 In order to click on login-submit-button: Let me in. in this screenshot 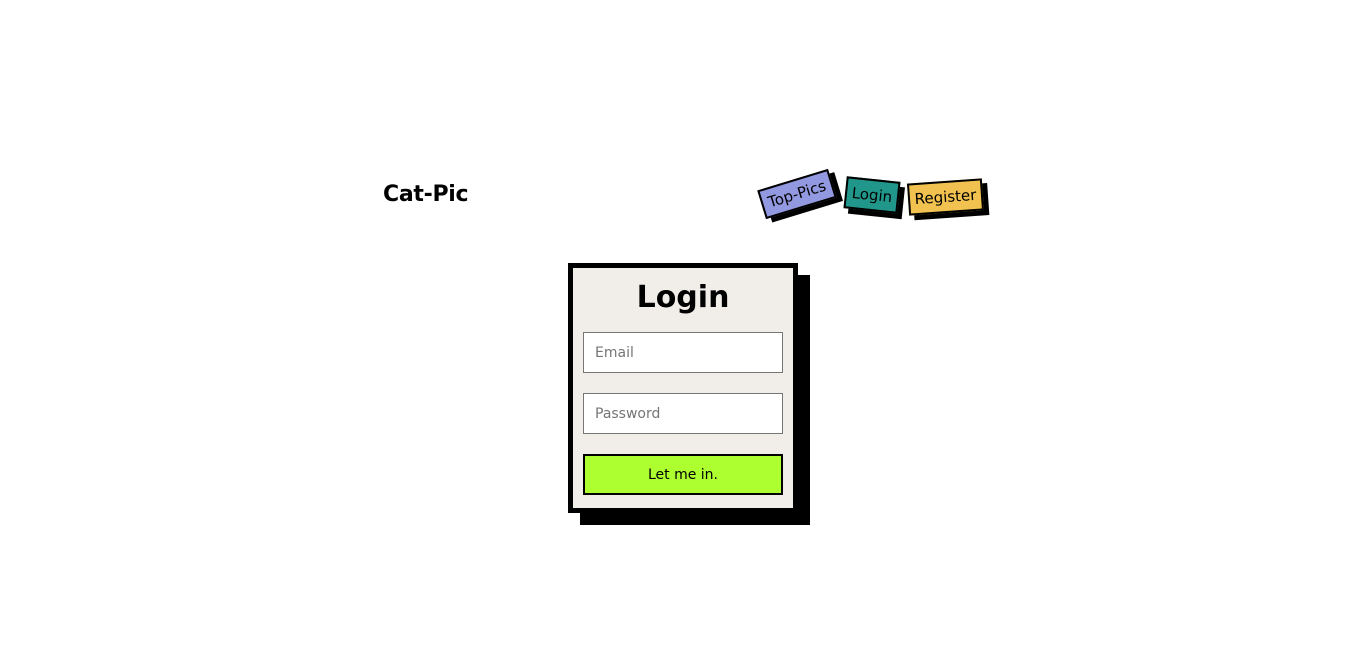, I will do `click(683, 474)`.